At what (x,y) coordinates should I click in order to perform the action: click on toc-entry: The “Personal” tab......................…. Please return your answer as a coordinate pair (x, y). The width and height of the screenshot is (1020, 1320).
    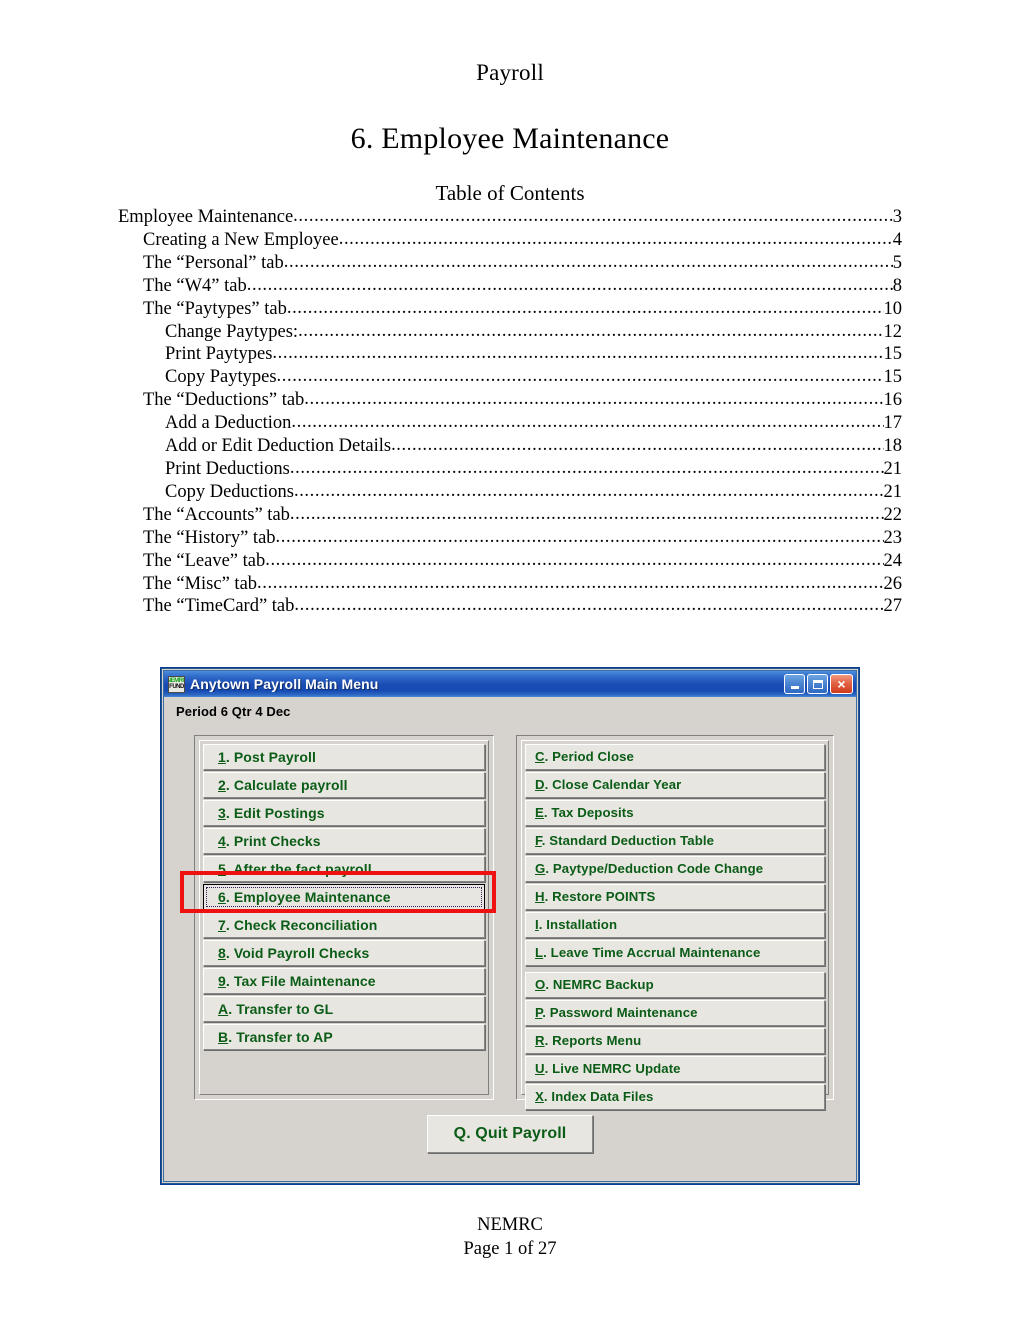
    Looking at the image, I should click on (510, 263).